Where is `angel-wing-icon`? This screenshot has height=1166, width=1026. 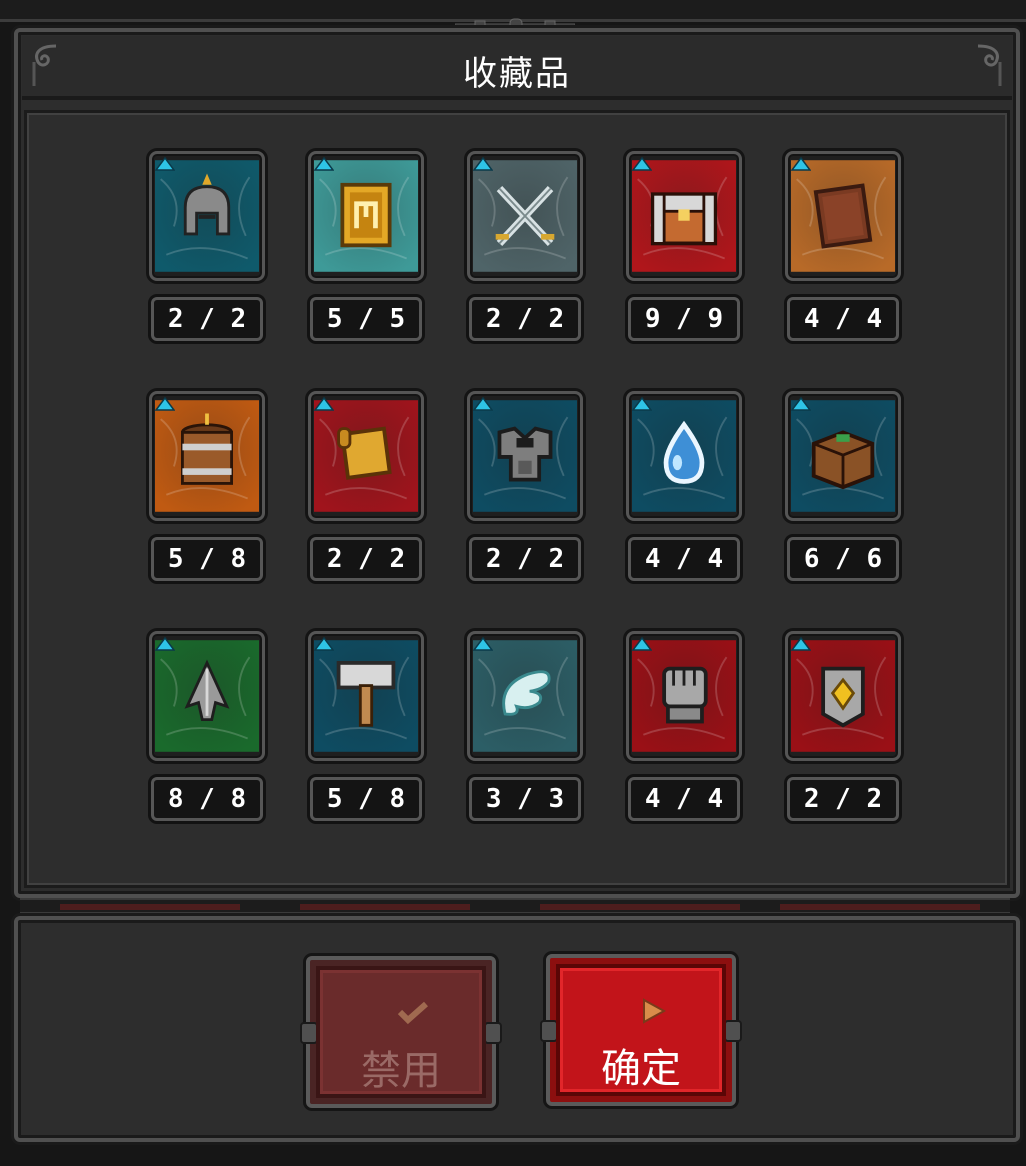
angel-wing-icon is located at coordinates (525, 696).